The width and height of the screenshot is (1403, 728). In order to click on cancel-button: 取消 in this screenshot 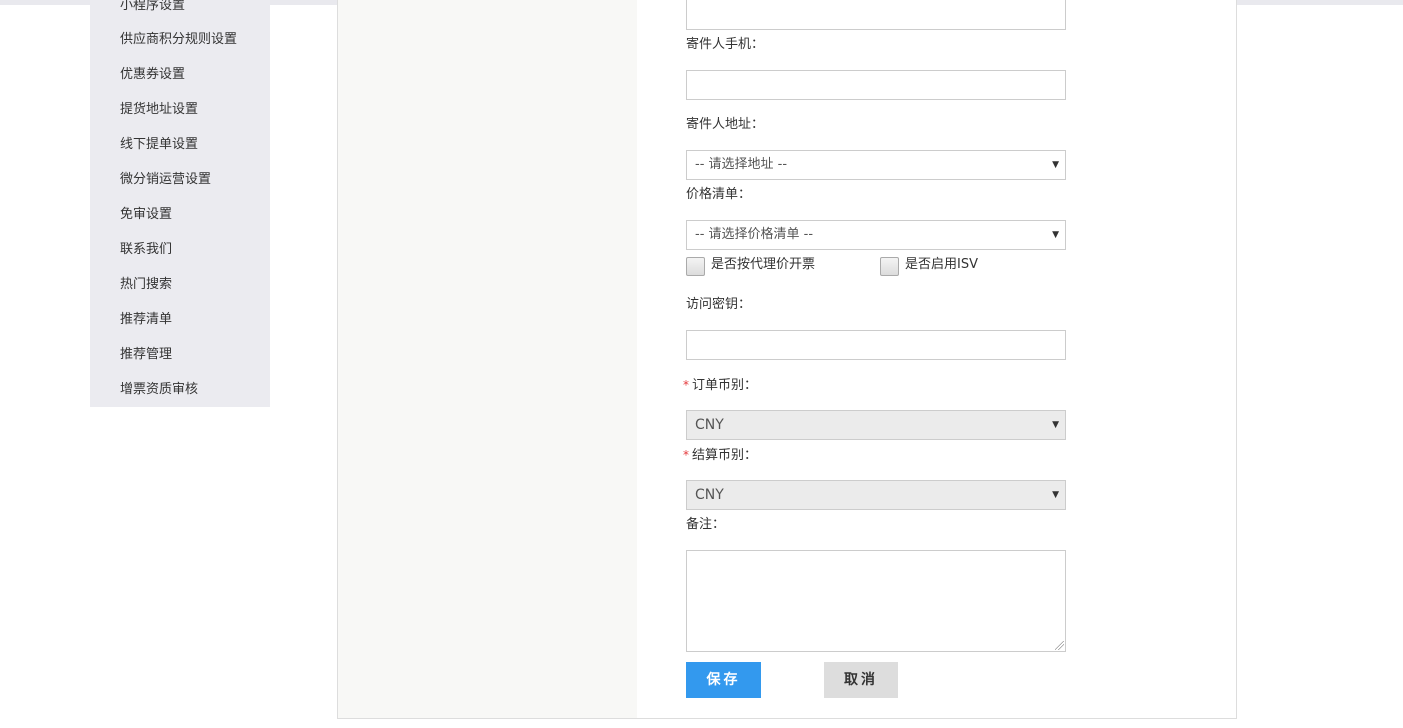, I will do `click(861, 680)`.